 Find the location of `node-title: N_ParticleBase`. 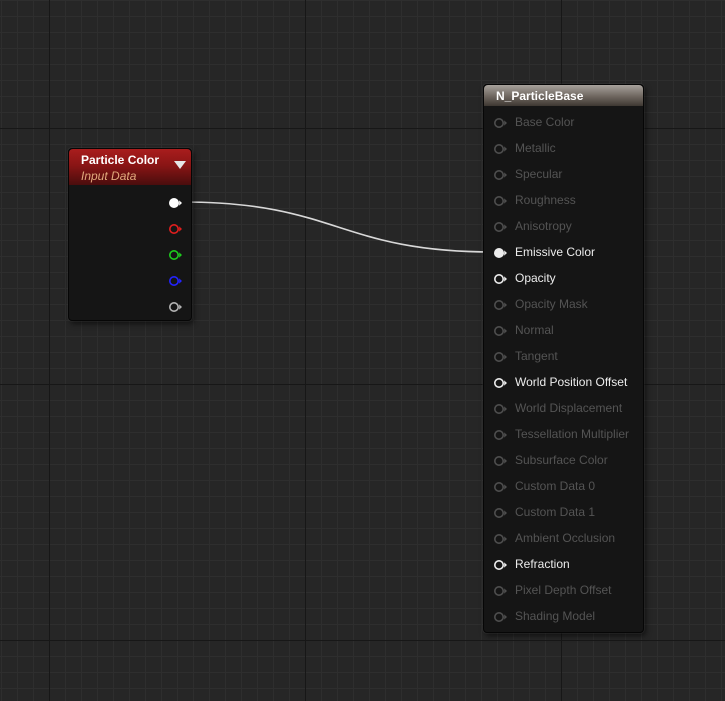

node-title: N_ParticleBase is located at coordinates (540, 96).